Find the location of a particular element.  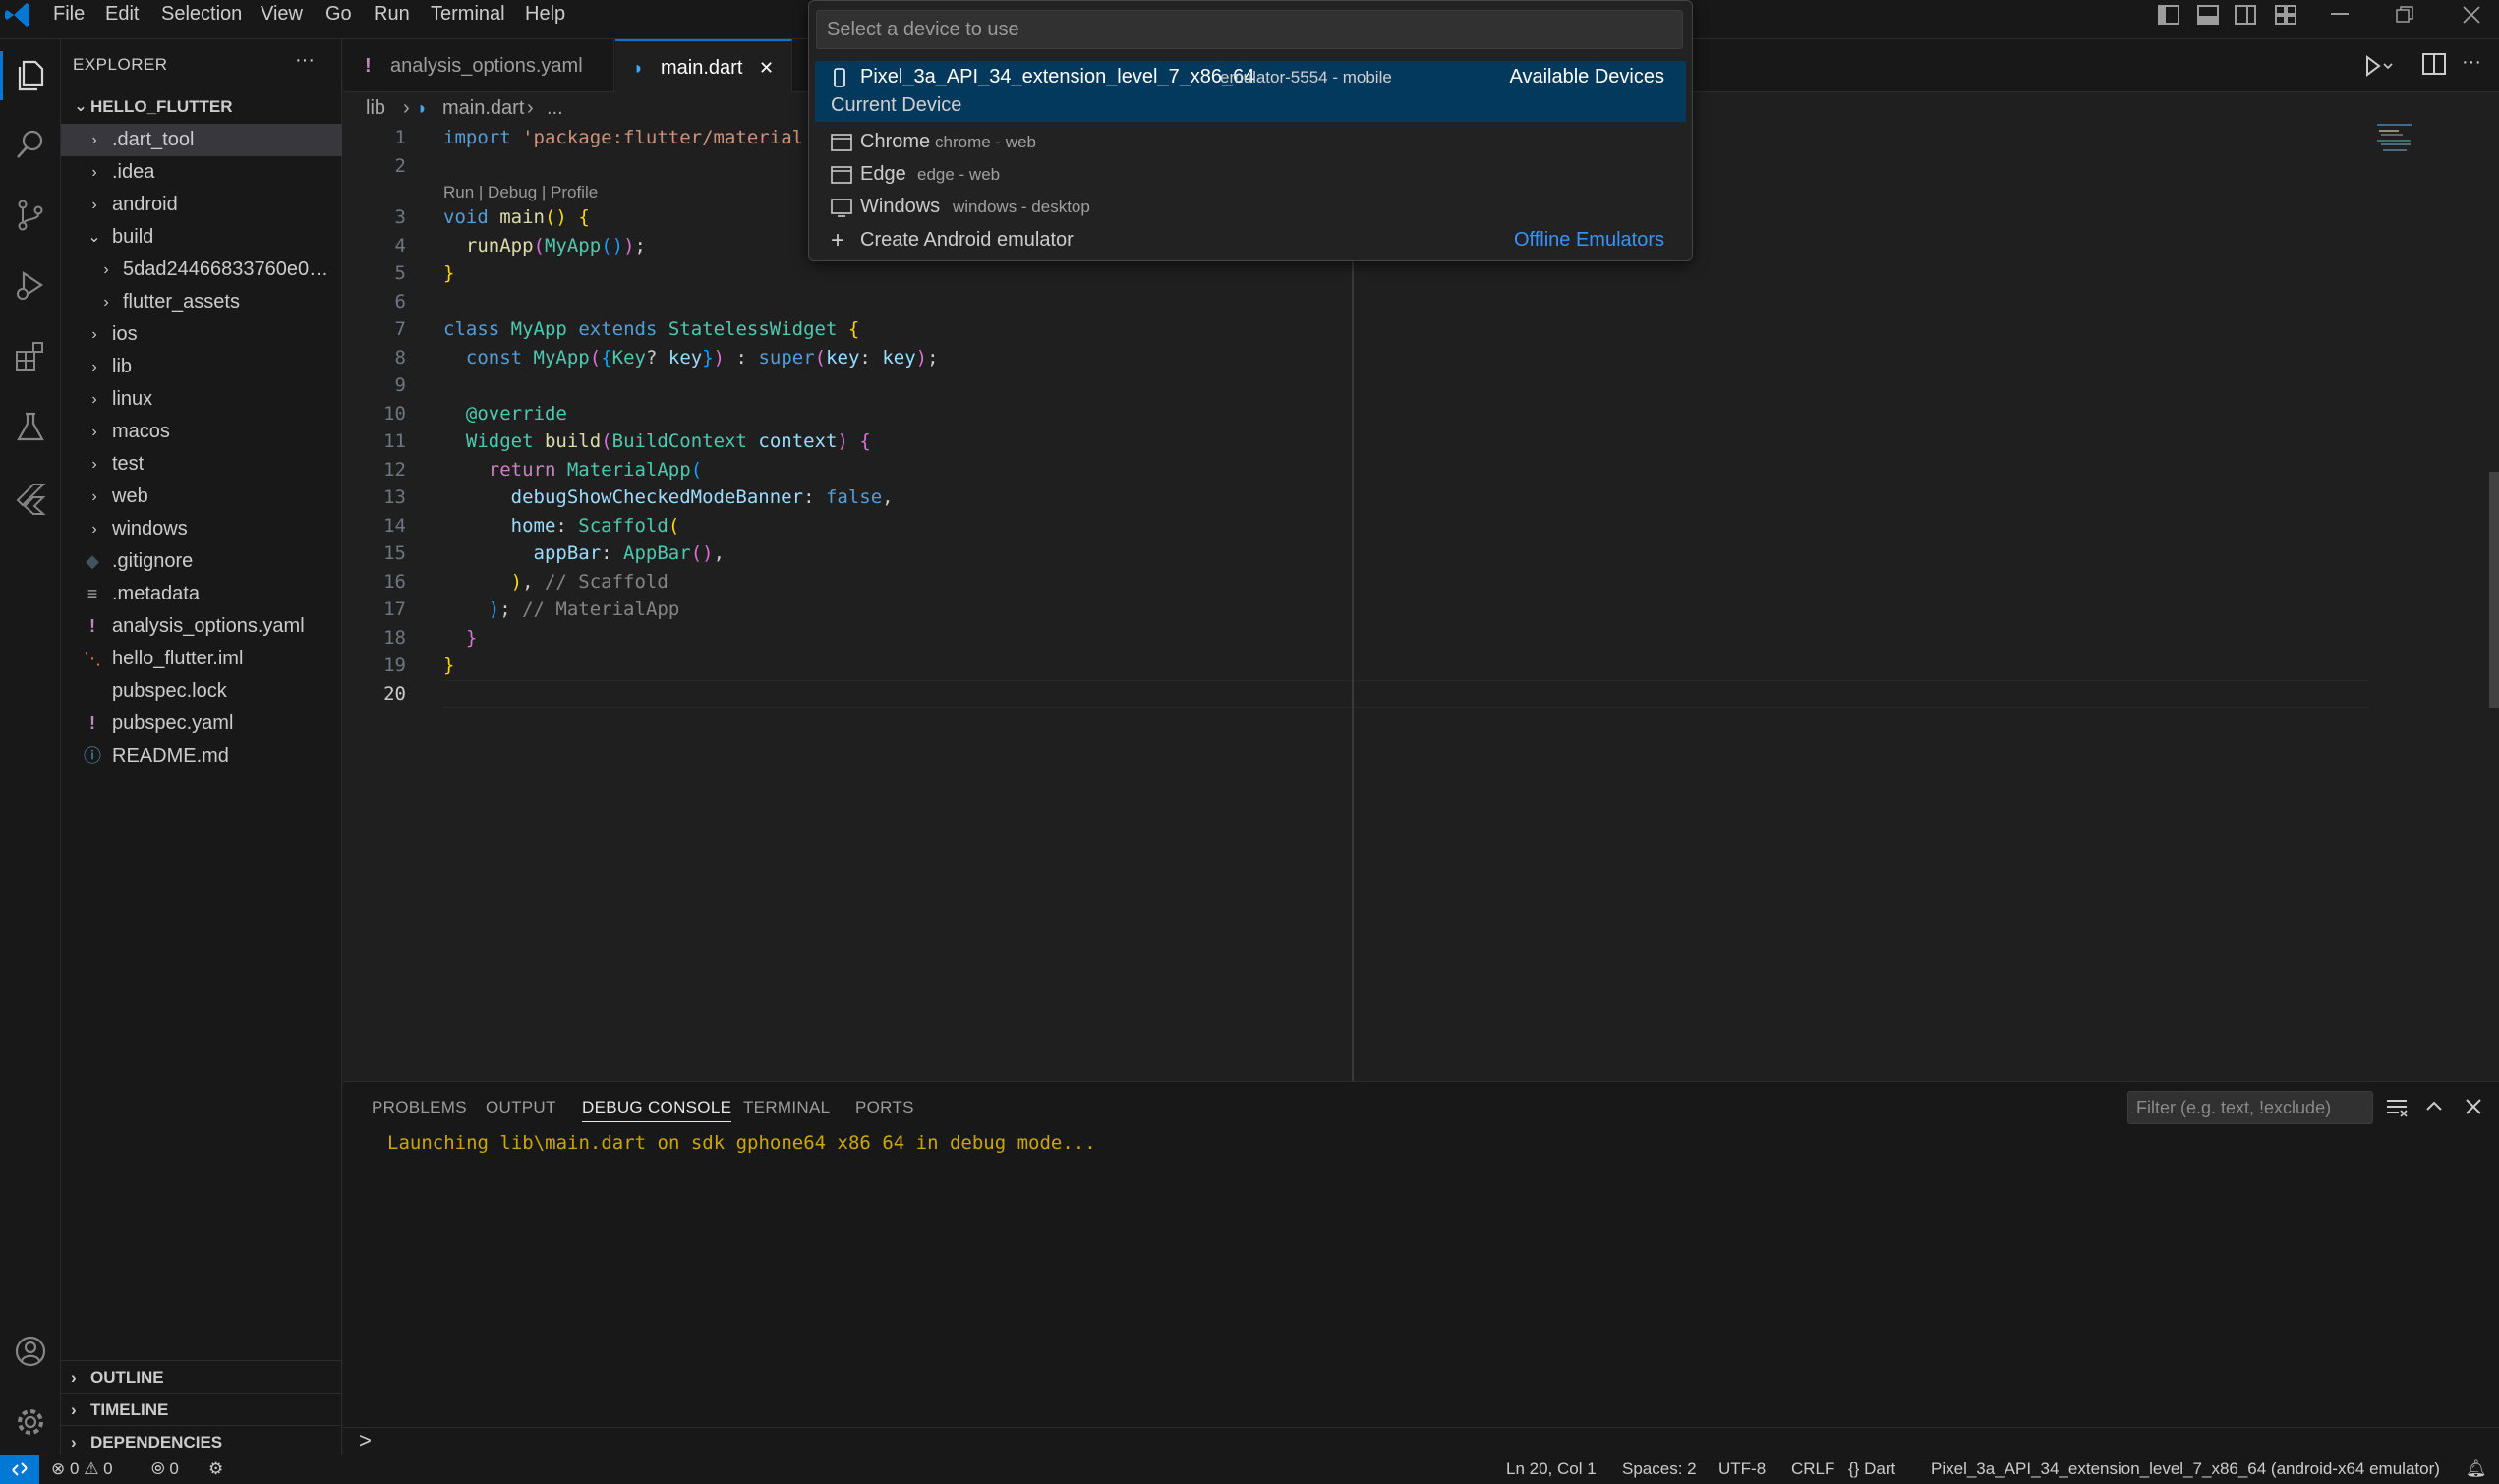

tree-item-flutter-assets: › flutter_assets is located at coordinates (202, 302).